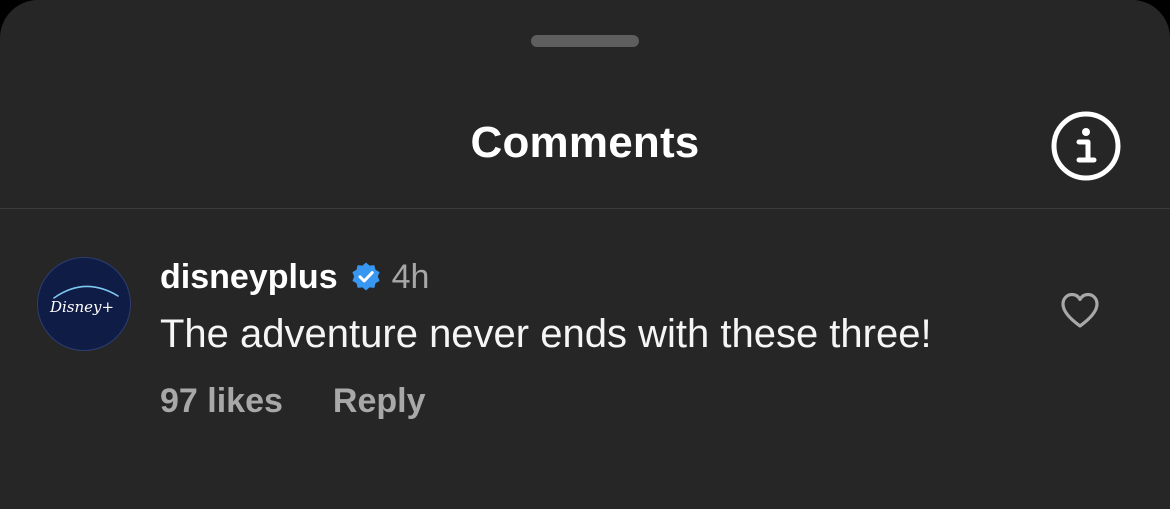 This screenshot has width=1170, height=509. Describe the element at coordinates (585, 41) in the screenshot. I see `sheet-grabber-handle` at that location.